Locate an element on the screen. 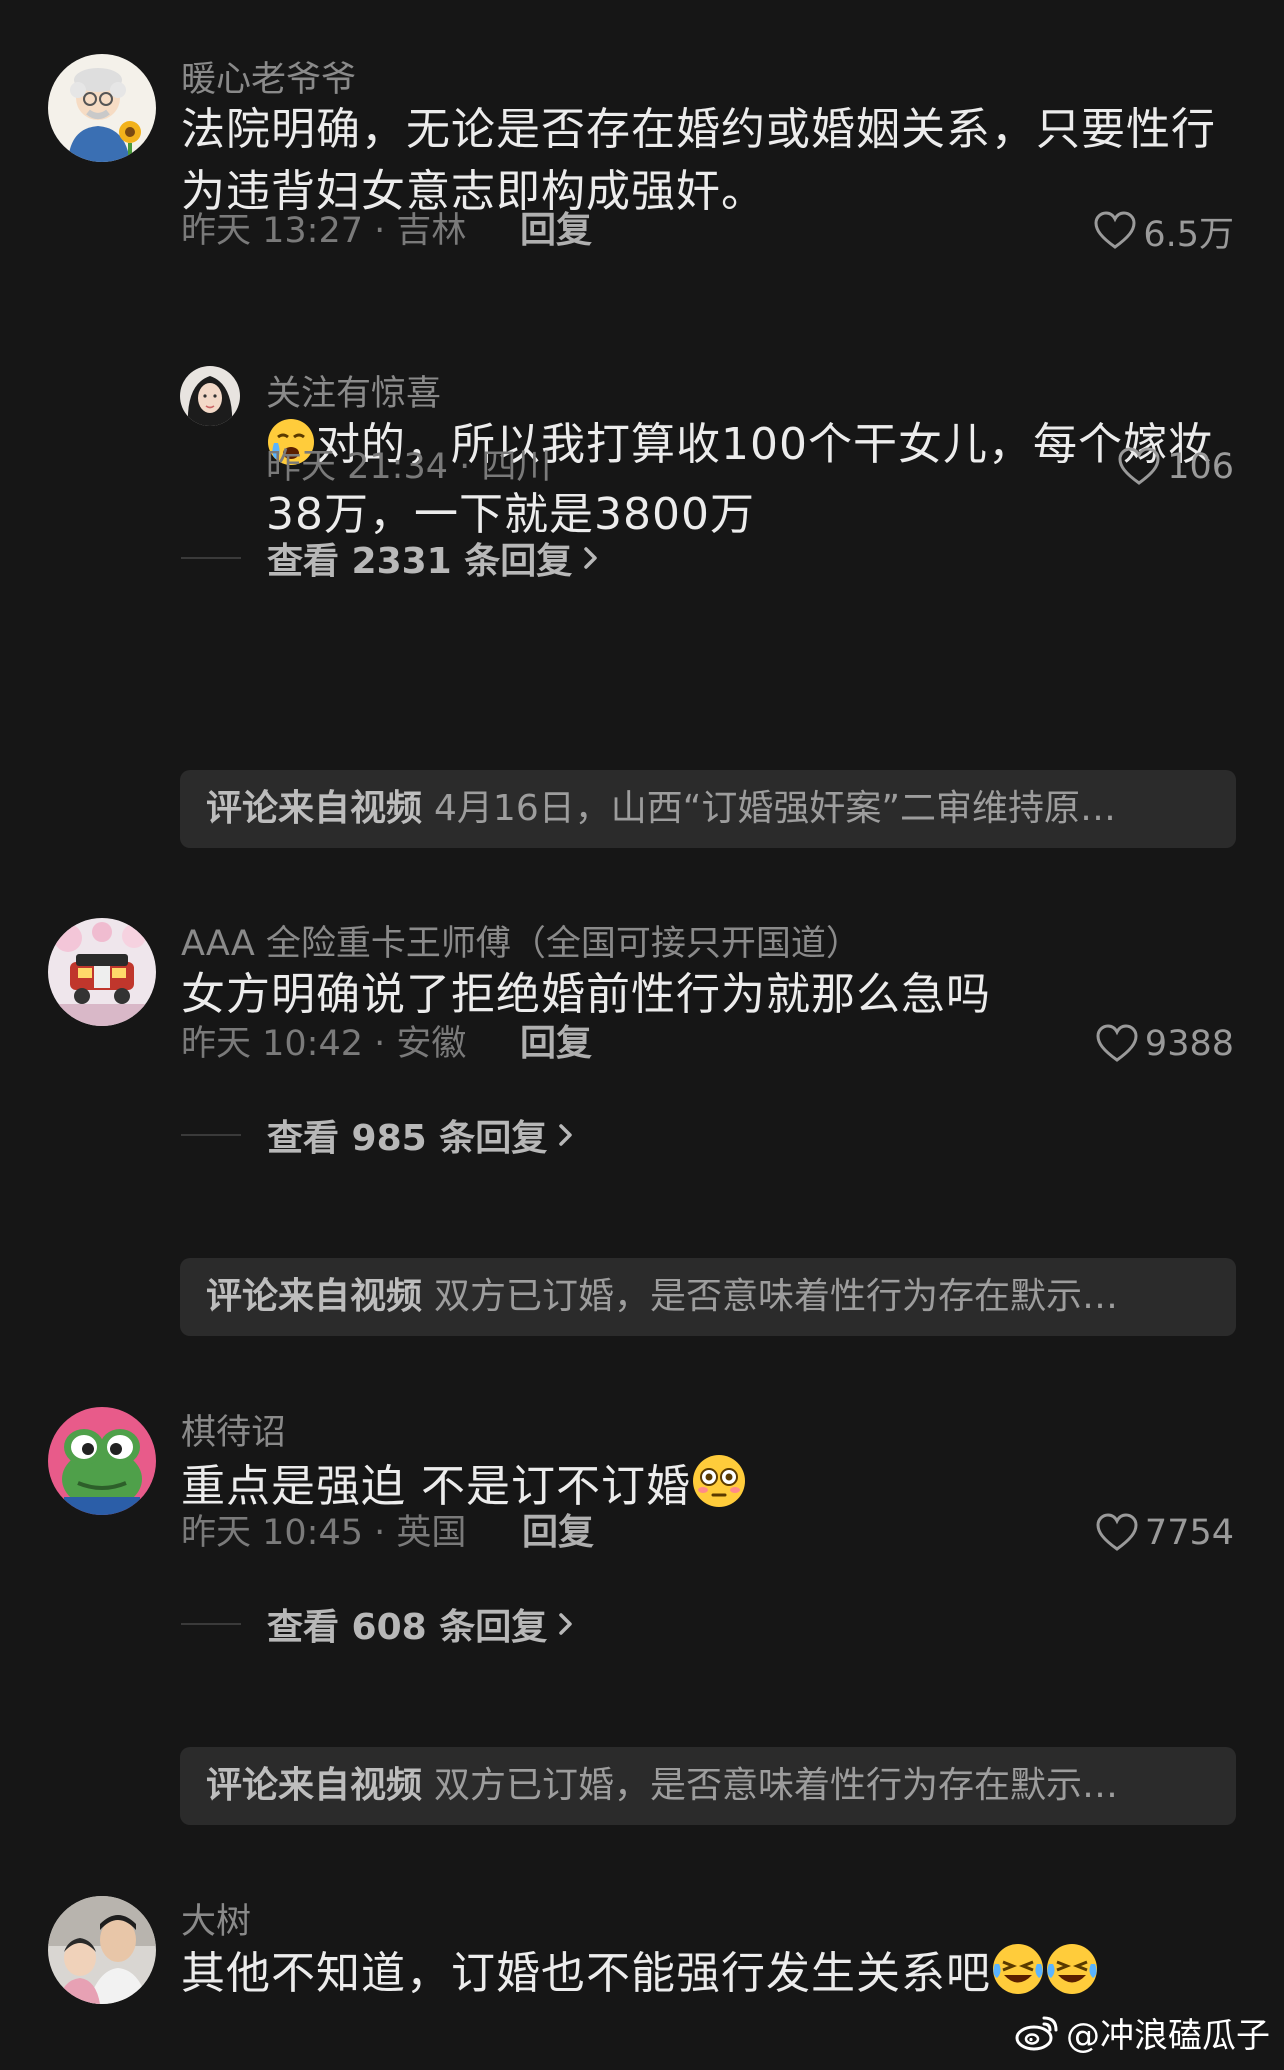  like-button: 9388 is located at coordinates (1164, 1044).